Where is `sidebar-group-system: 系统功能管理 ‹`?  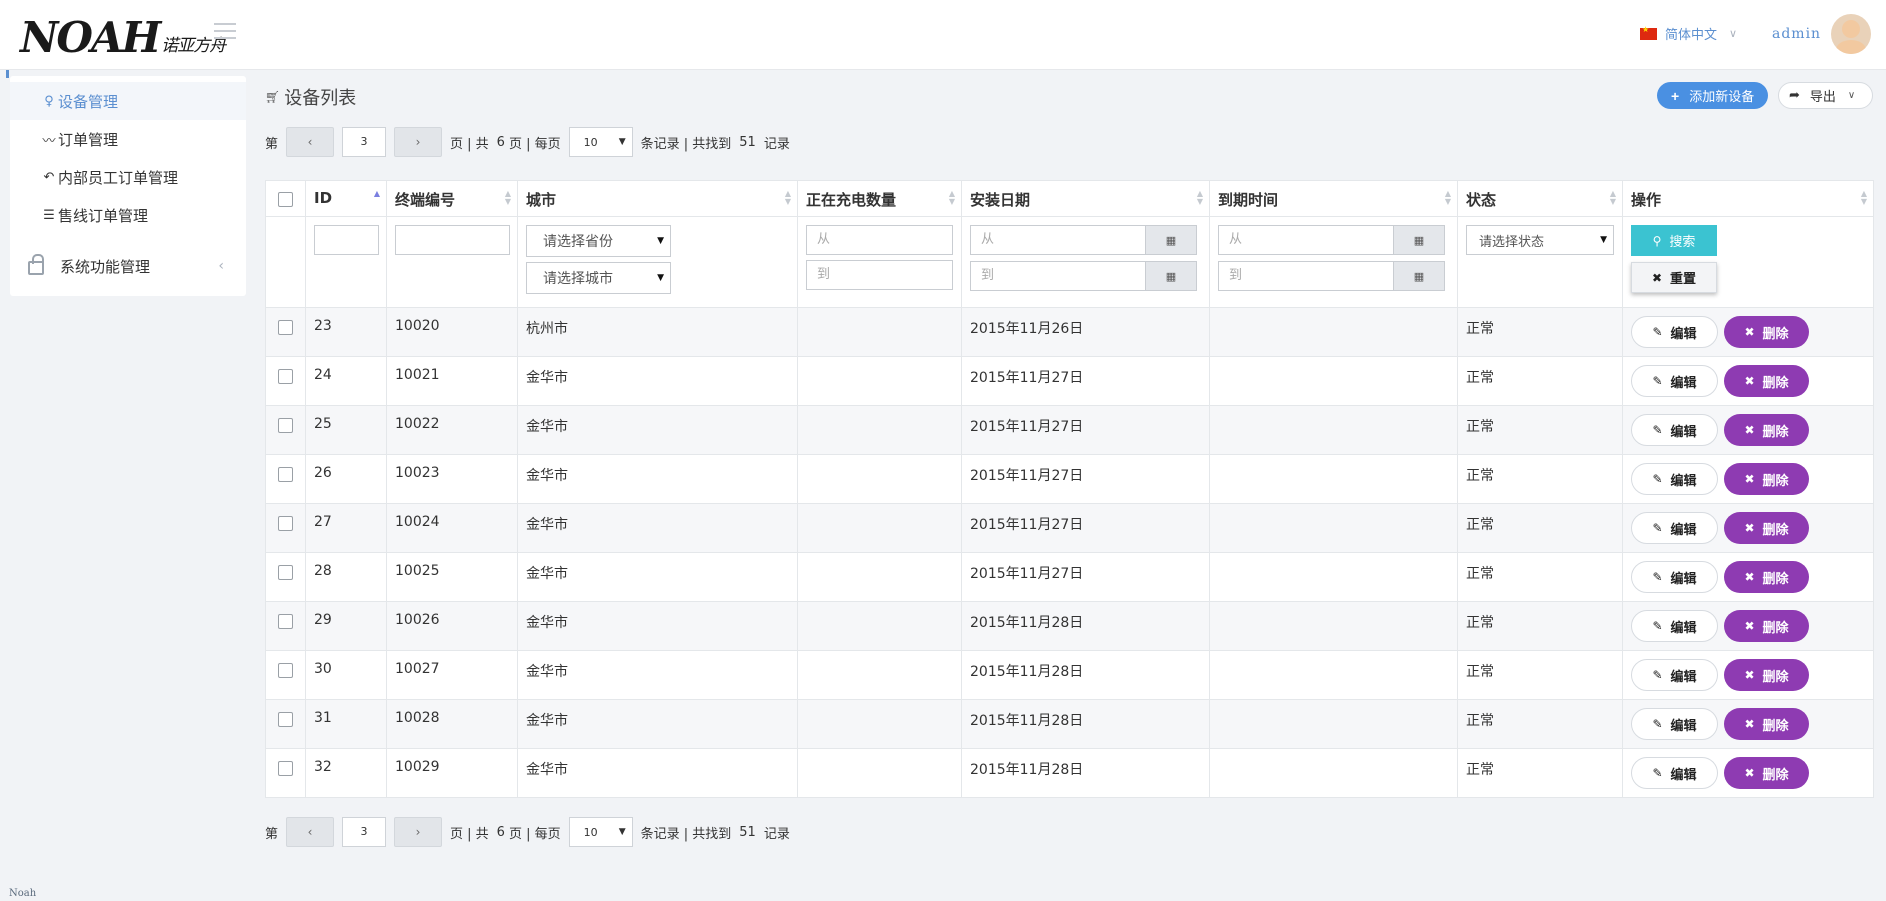 sidebar-group-system: 系统功能管理 ‹ is located at coordinates (128, 266).